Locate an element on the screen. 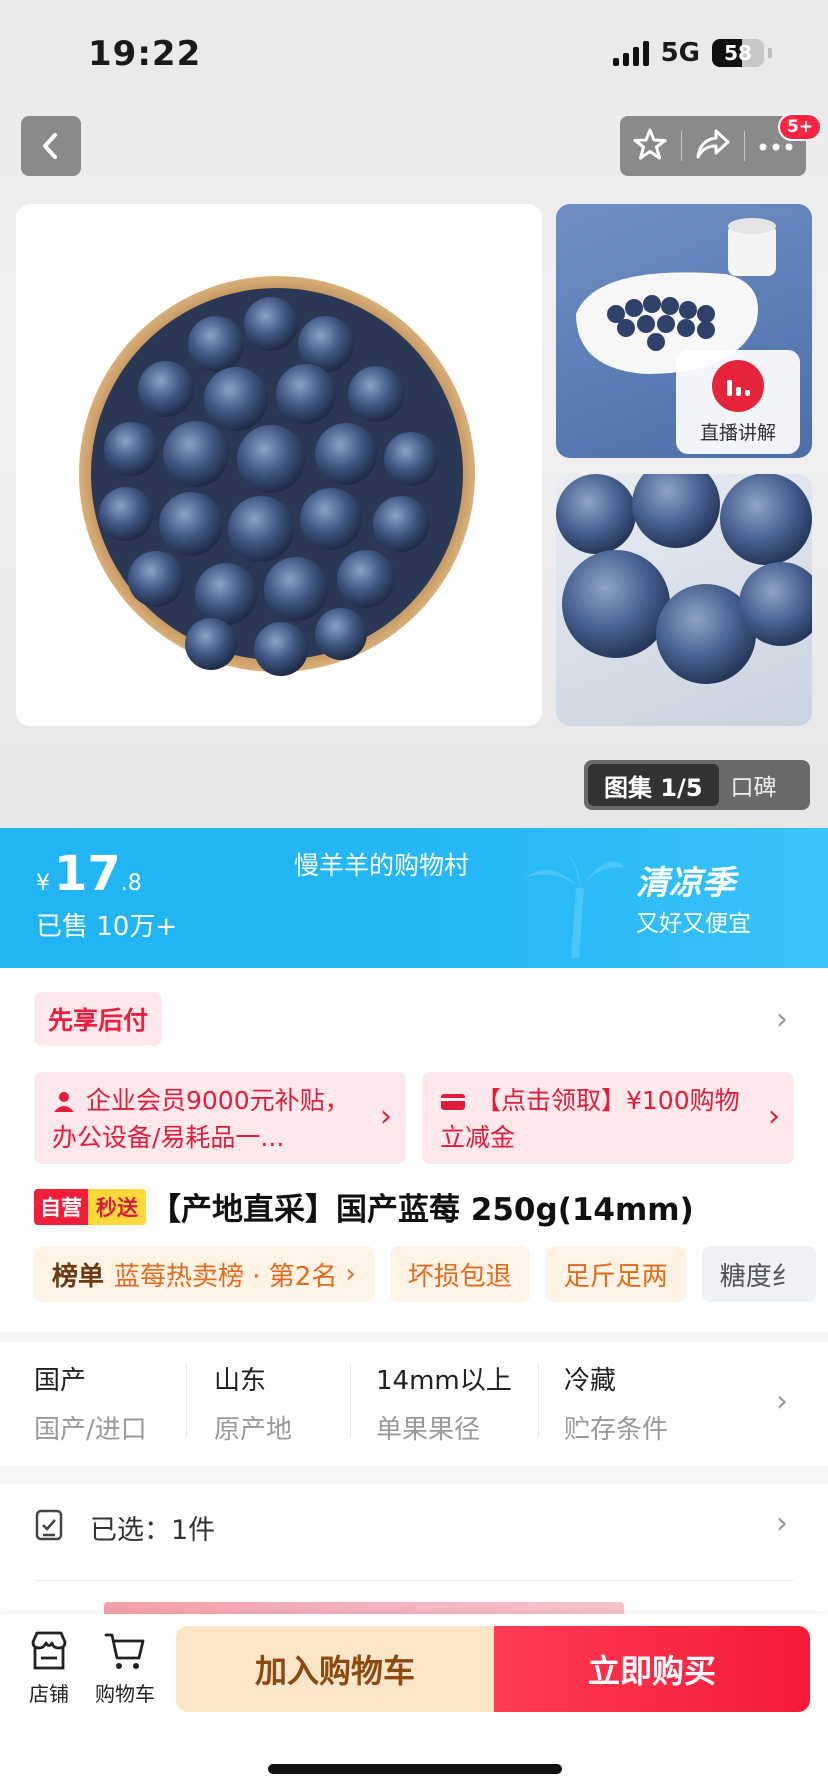 The height and width of the screenshot is (1792, 828). ranking-chip: 榜单 蓝莓热卖榜 · 第2名 › is located at coordinates (204, 1274).